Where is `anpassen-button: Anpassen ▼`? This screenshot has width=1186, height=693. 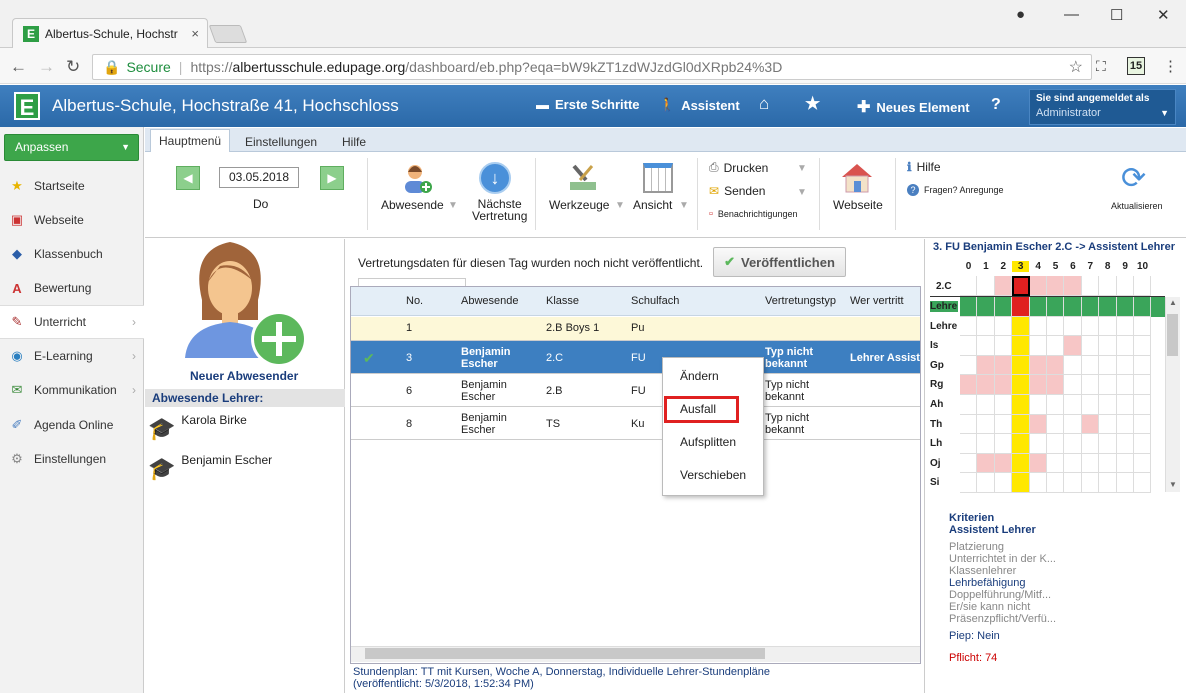
anpassen-button: Anpassen ▼ is located at coordinates (71, 147).